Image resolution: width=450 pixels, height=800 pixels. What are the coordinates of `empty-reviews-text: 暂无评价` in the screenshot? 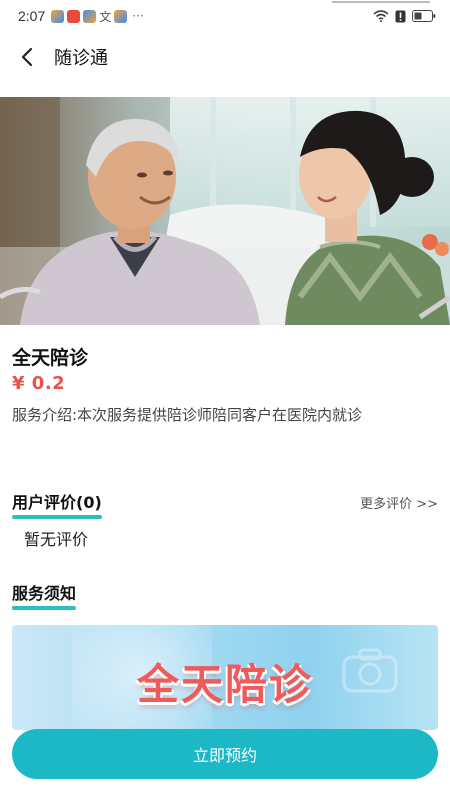 It's located at (56, 539).